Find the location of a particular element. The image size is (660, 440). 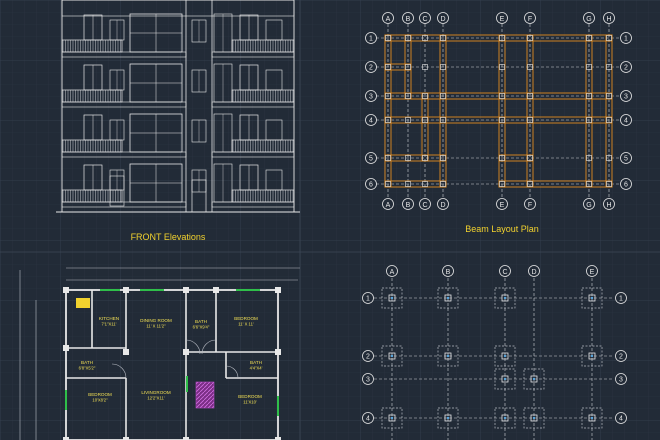

room-dimension: 7'1"X11' is located at coordinates (109, 324).